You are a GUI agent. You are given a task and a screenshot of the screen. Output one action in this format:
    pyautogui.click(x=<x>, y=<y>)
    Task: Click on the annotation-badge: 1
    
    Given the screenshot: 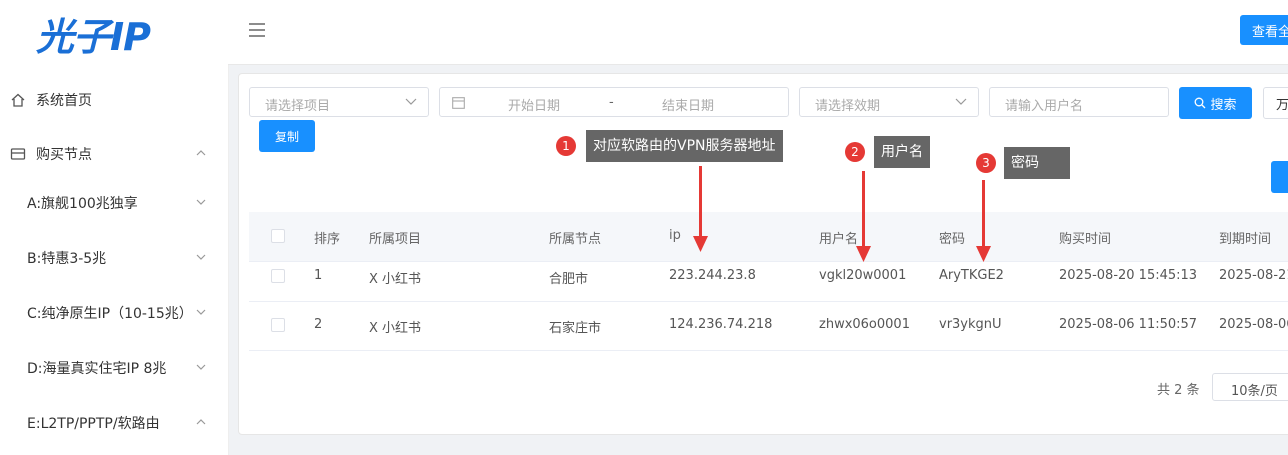 What is the action you would take?
    pyautogui.click(x=566, y=146)
    